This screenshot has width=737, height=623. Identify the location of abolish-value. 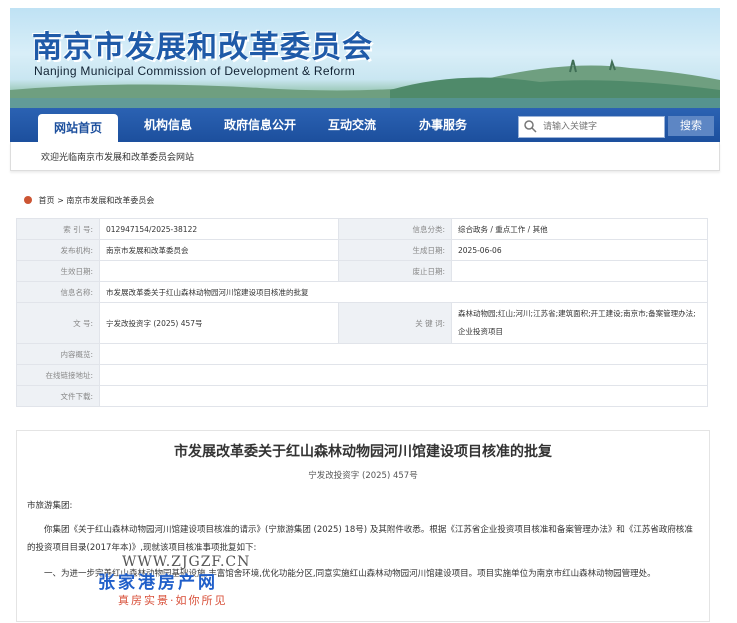
(579, 271).